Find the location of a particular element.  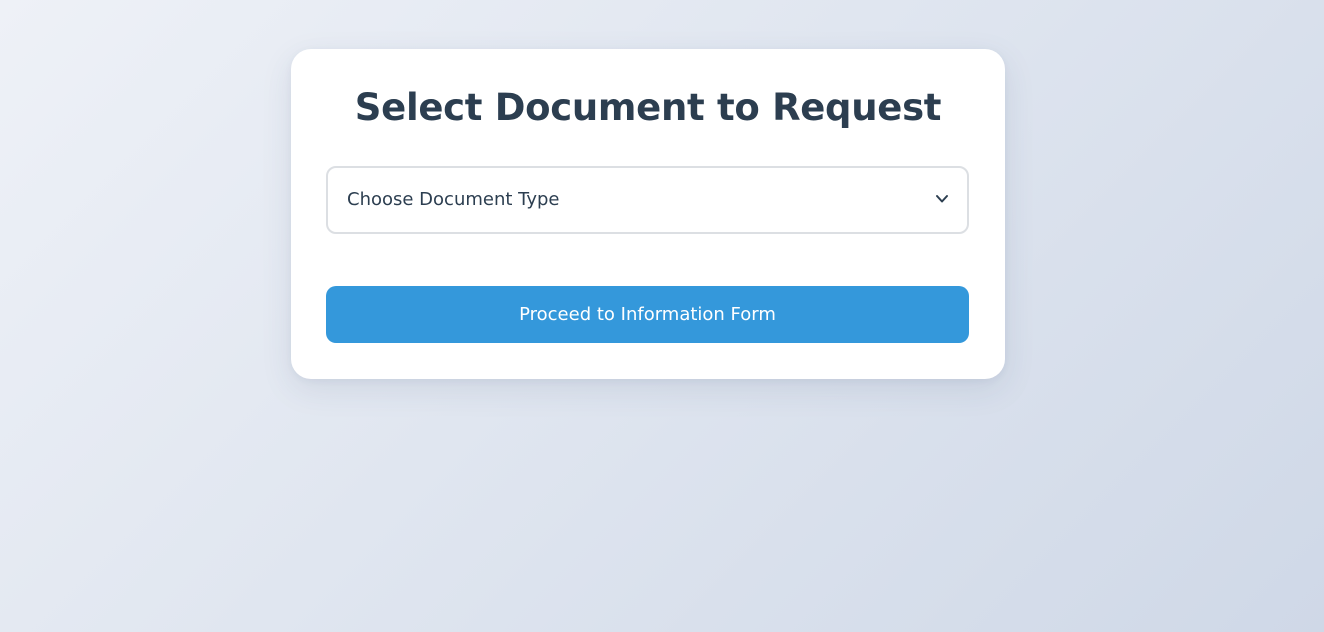

document-type-selected-value: Choose Document Type is located at coordinates (453, 199).